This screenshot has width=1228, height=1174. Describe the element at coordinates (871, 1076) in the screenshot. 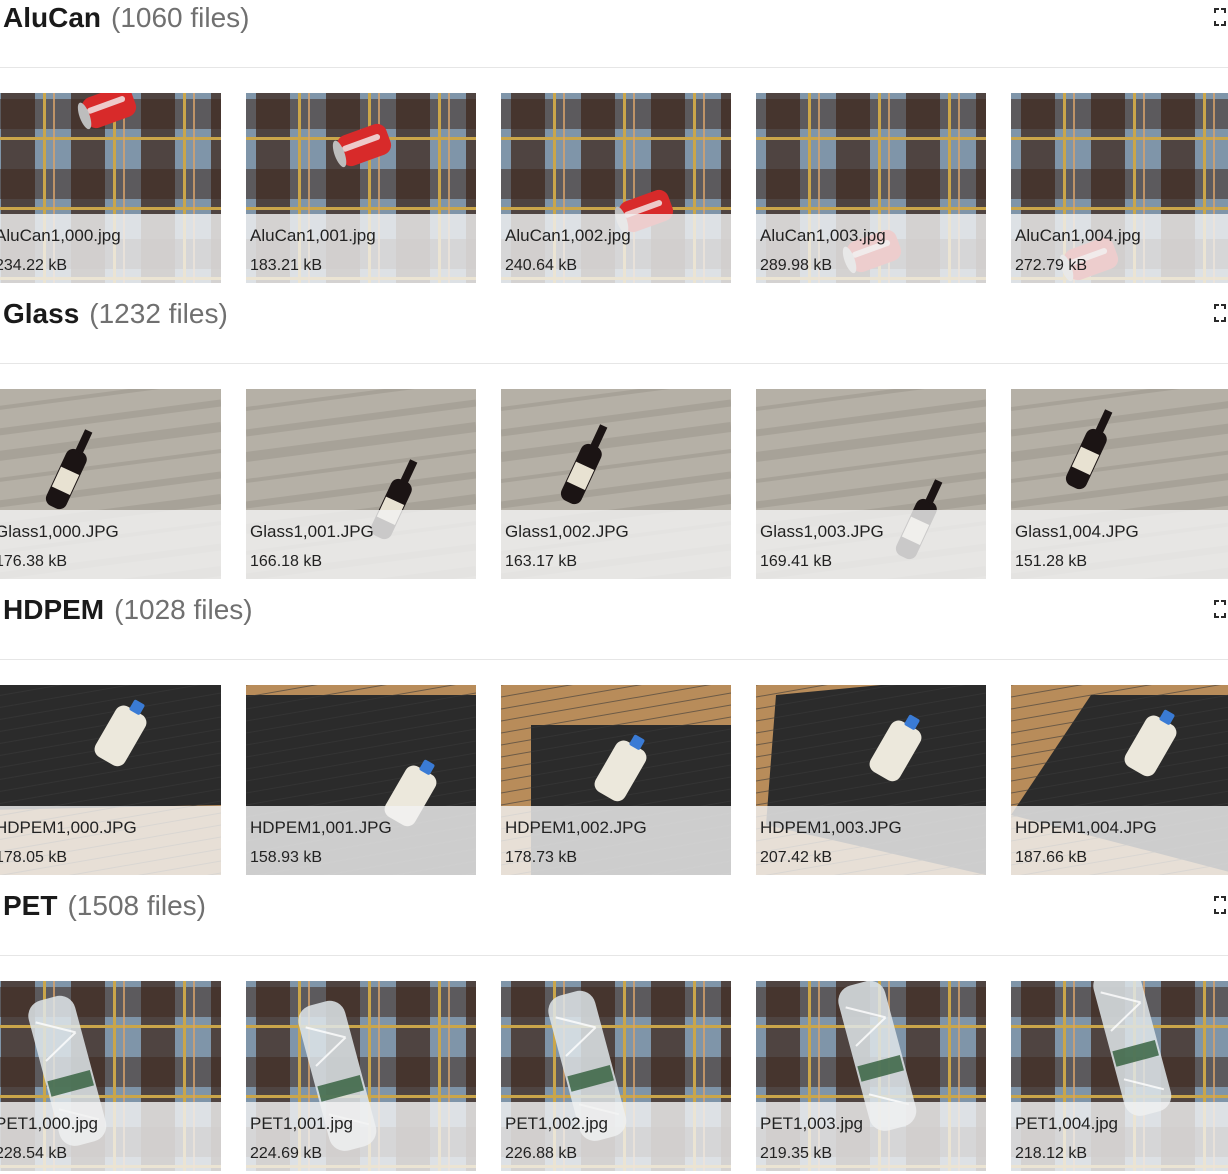

I see `file-card: PET1,003.jpg 219.35 kB` at that location.